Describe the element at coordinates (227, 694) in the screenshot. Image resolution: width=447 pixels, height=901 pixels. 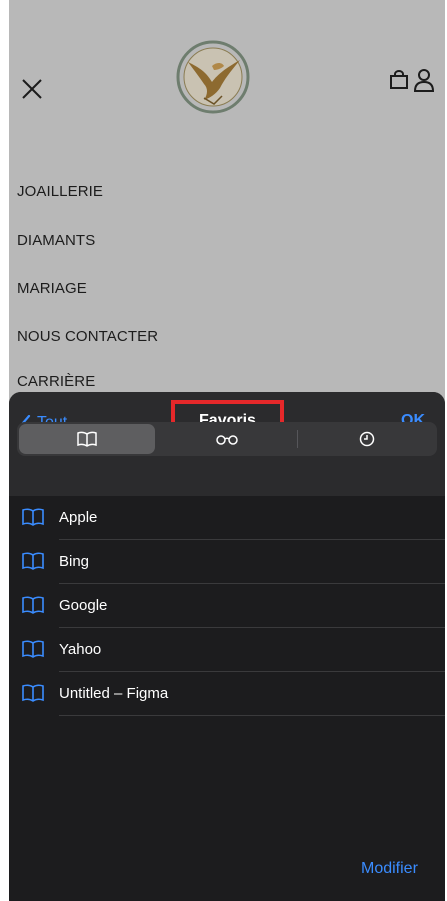
I see `bookmark-untitled-figma: Untitled – Figma` at that location.